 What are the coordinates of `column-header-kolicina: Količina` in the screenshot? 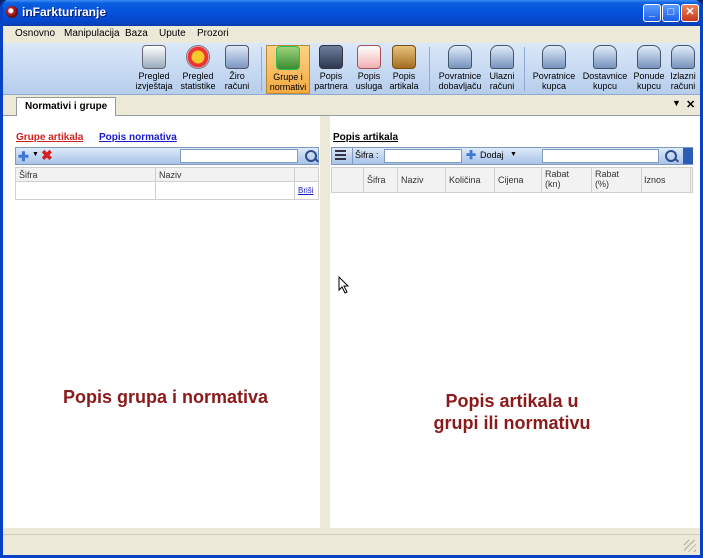 It's located at (465, 180).